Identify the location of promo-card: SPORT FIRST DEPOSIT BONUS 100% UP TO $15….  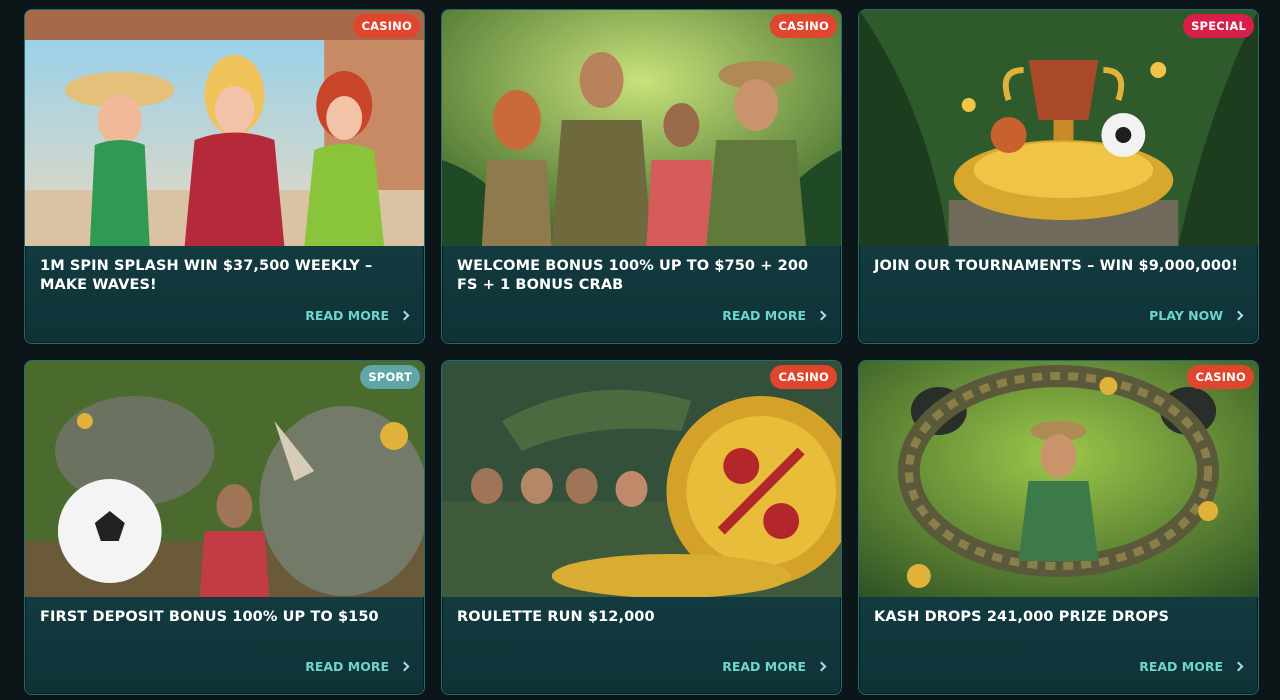
(224, 527).